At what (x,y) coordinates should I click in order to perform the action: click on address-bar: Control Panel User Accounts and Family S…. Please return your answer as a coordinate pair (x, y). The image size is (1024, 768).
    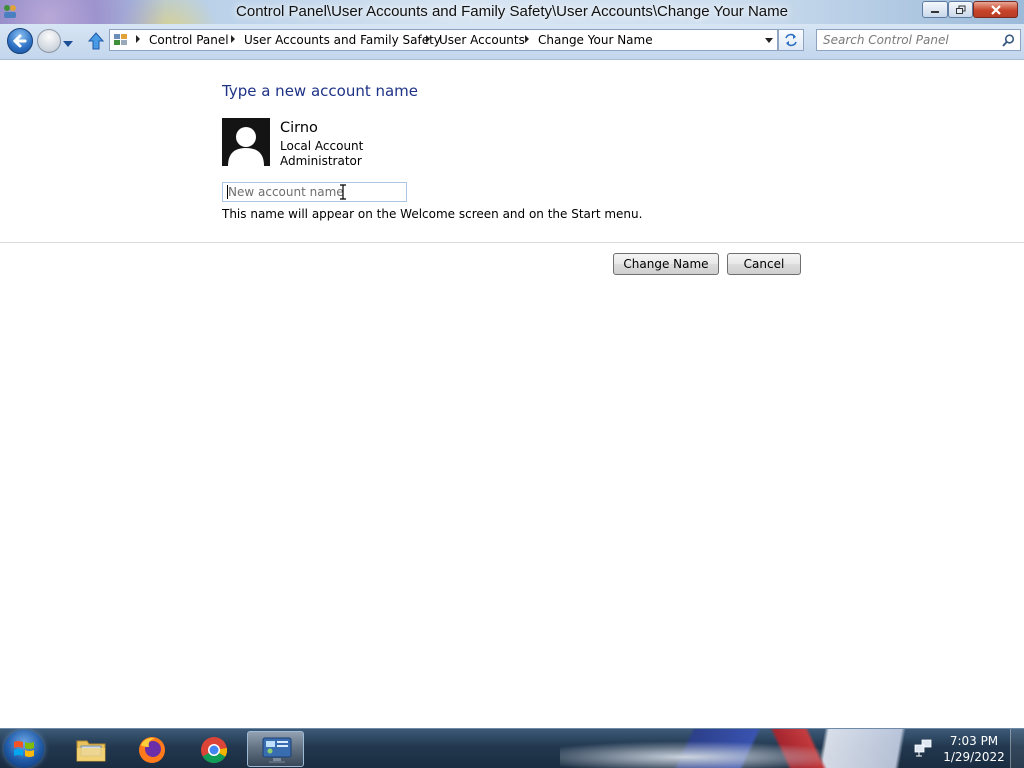
    Looking at the image, I should click on (443, 40).